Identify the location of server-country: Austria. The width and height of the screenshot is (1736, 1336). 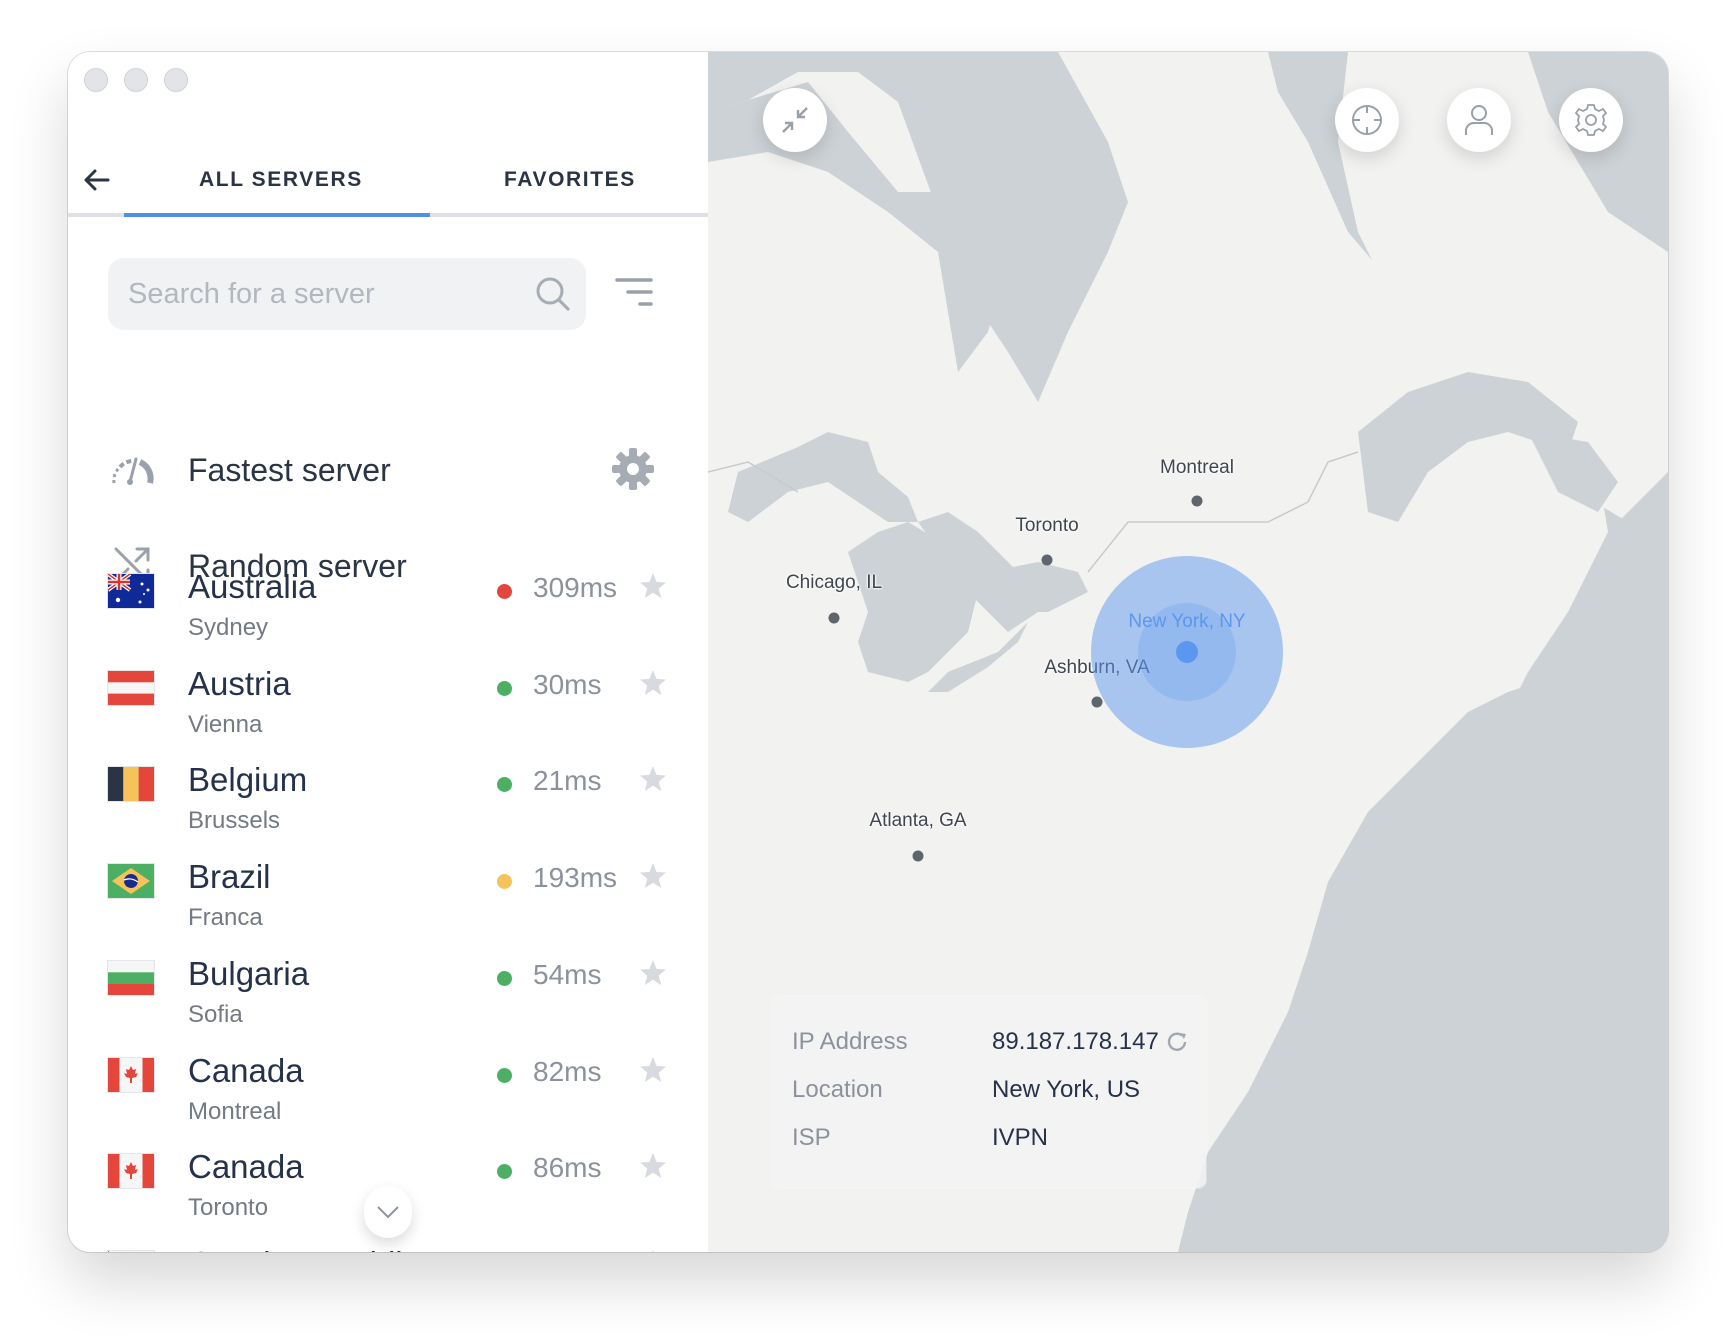
(239, 683).